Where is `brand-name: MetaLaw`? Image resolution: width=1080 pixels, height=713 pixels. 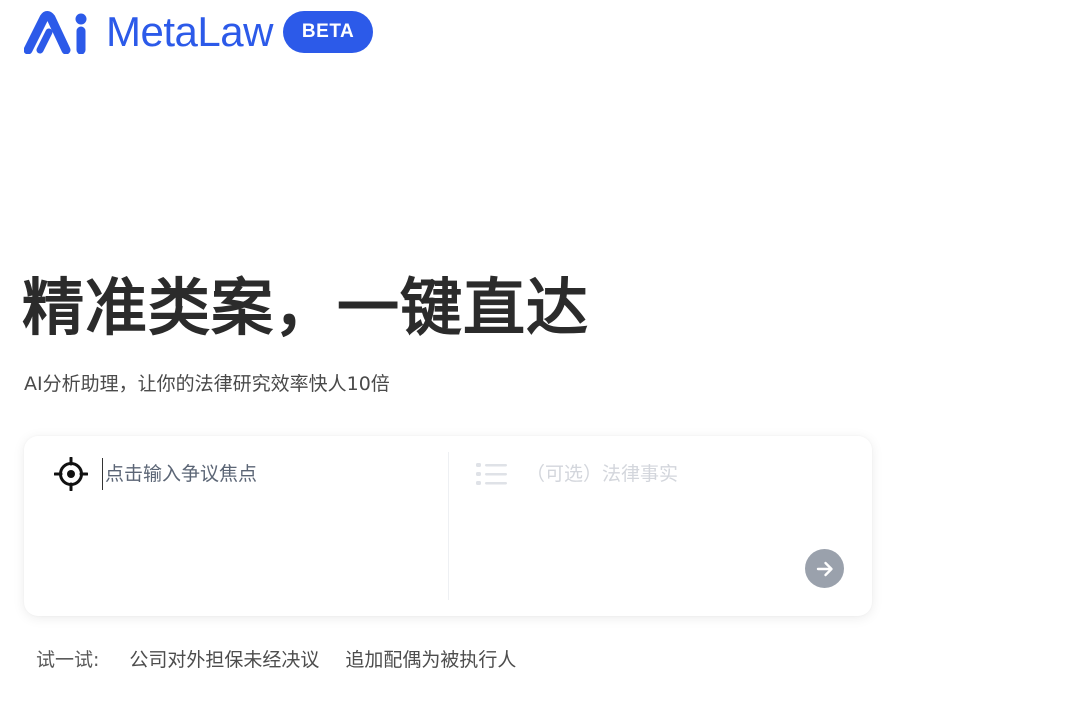 brand-name: MetaLaw is located at coordinates (189, 31).